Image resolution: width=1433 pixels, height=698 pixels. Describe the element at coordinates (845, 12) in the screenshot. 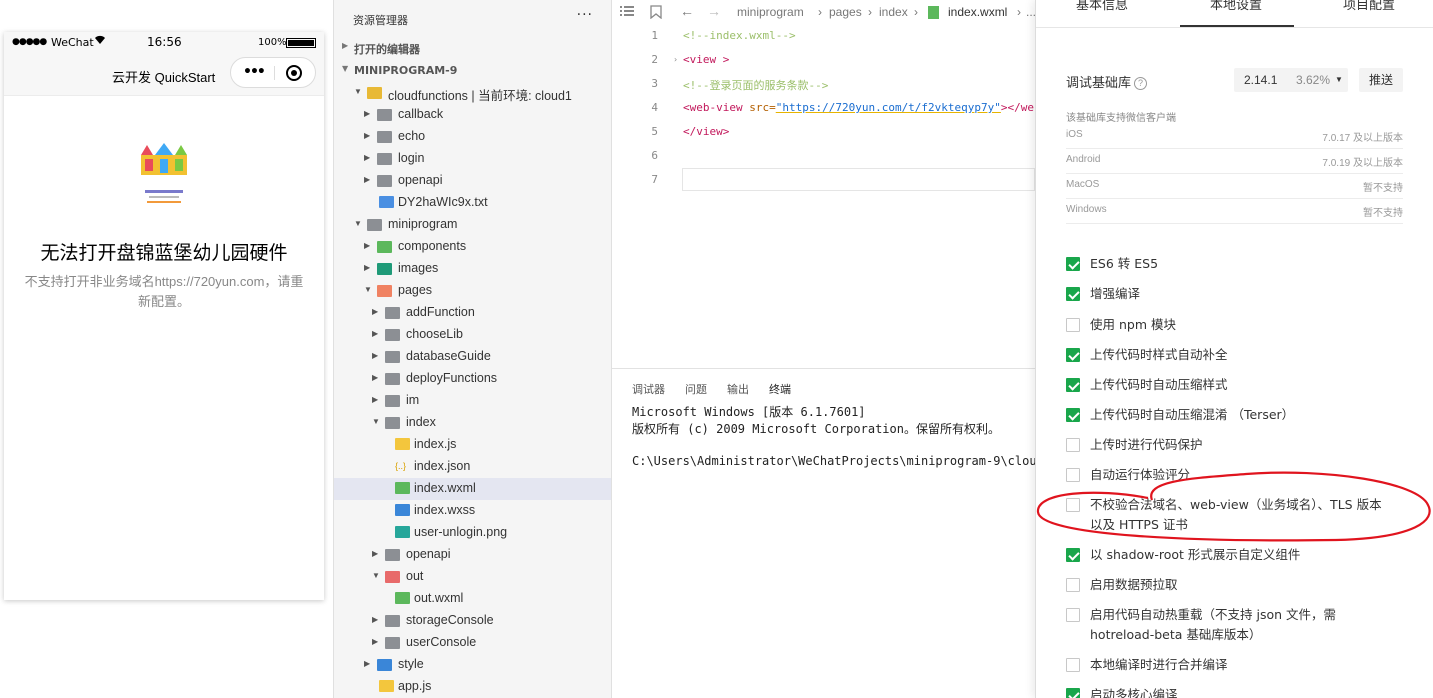

I see `breadcrumb-pages: pages` at that location.